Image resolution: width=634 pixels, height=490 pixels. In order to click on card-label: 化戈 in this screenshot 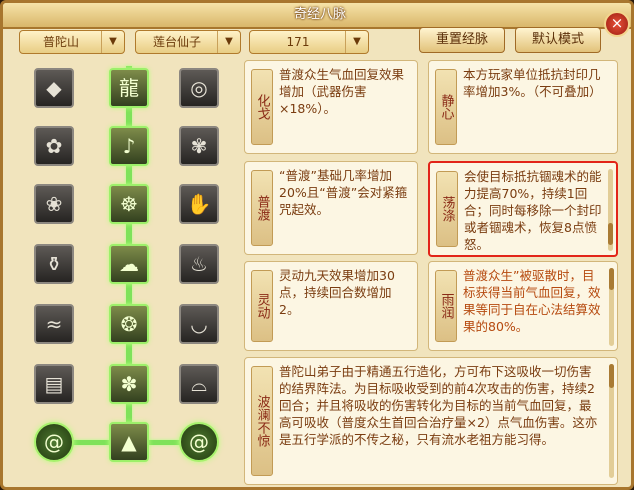, I will do `click(262, 107)`.